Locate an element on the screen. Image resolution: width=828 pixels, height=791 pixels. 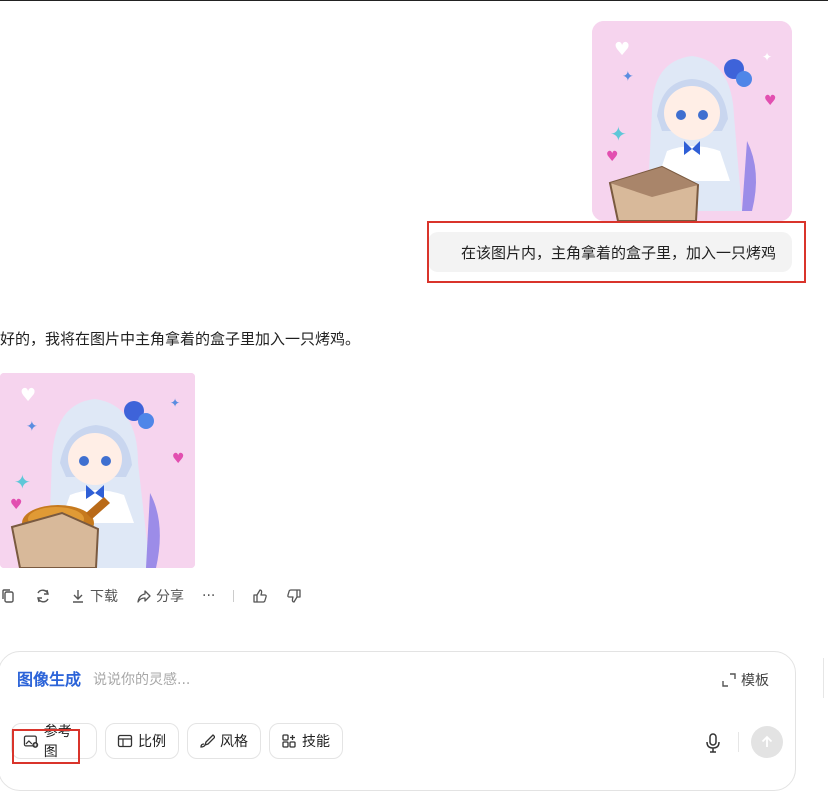
share-button: 分享 is located at coordinates (160, 596).